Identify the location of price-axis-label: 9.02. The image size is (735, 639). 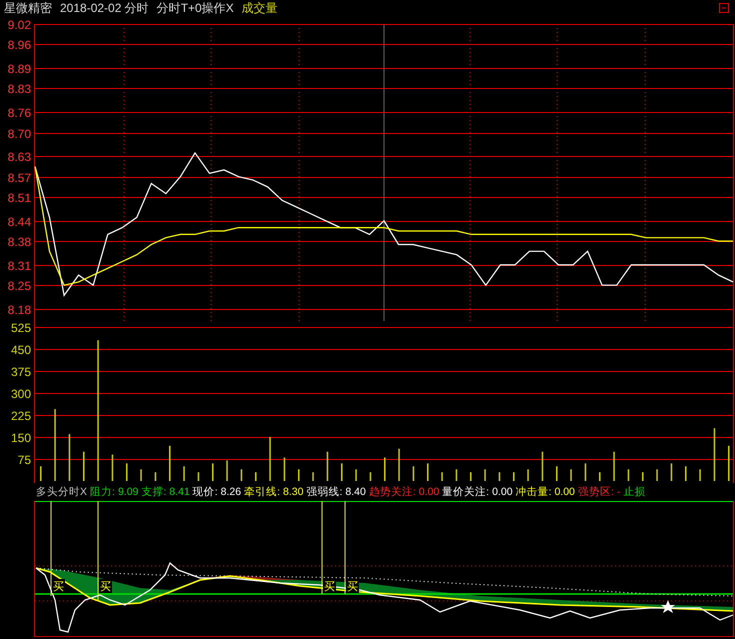
(19, 25).